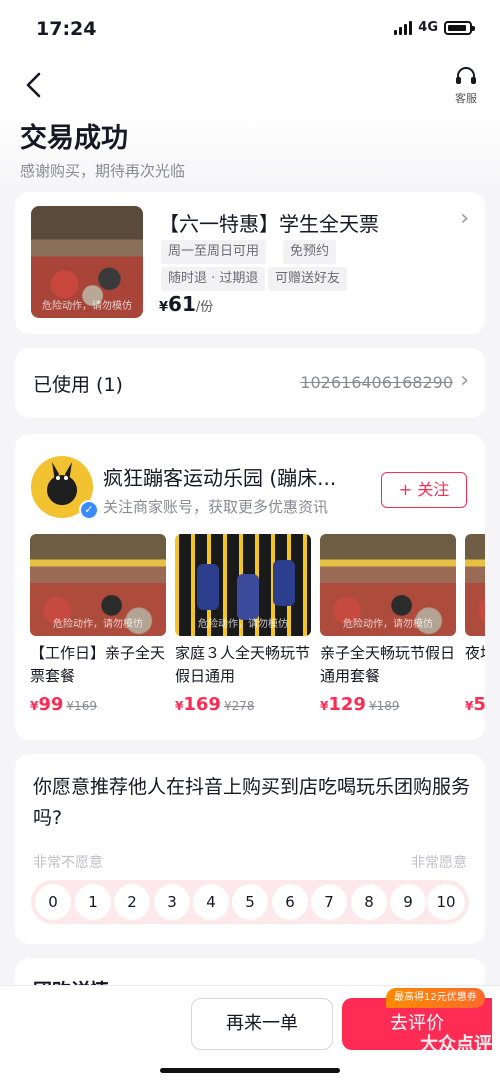  Describe the element at coordinates (456, 1044) in the screenshot. I see `dianping-watermark: 大众点评` at that location.